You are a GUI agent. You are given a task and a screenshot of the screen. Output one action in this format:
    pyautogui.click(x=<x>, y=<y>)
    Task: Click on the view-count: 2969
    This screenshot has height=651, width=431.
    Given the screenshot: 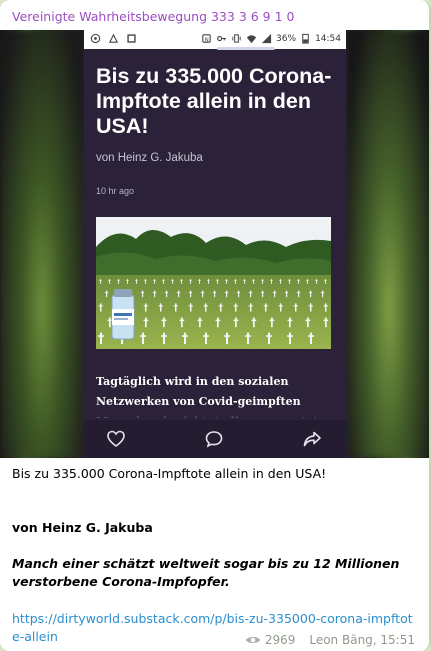 What is the action you would take?
    pyautogui.click(x=280, y=640)
    